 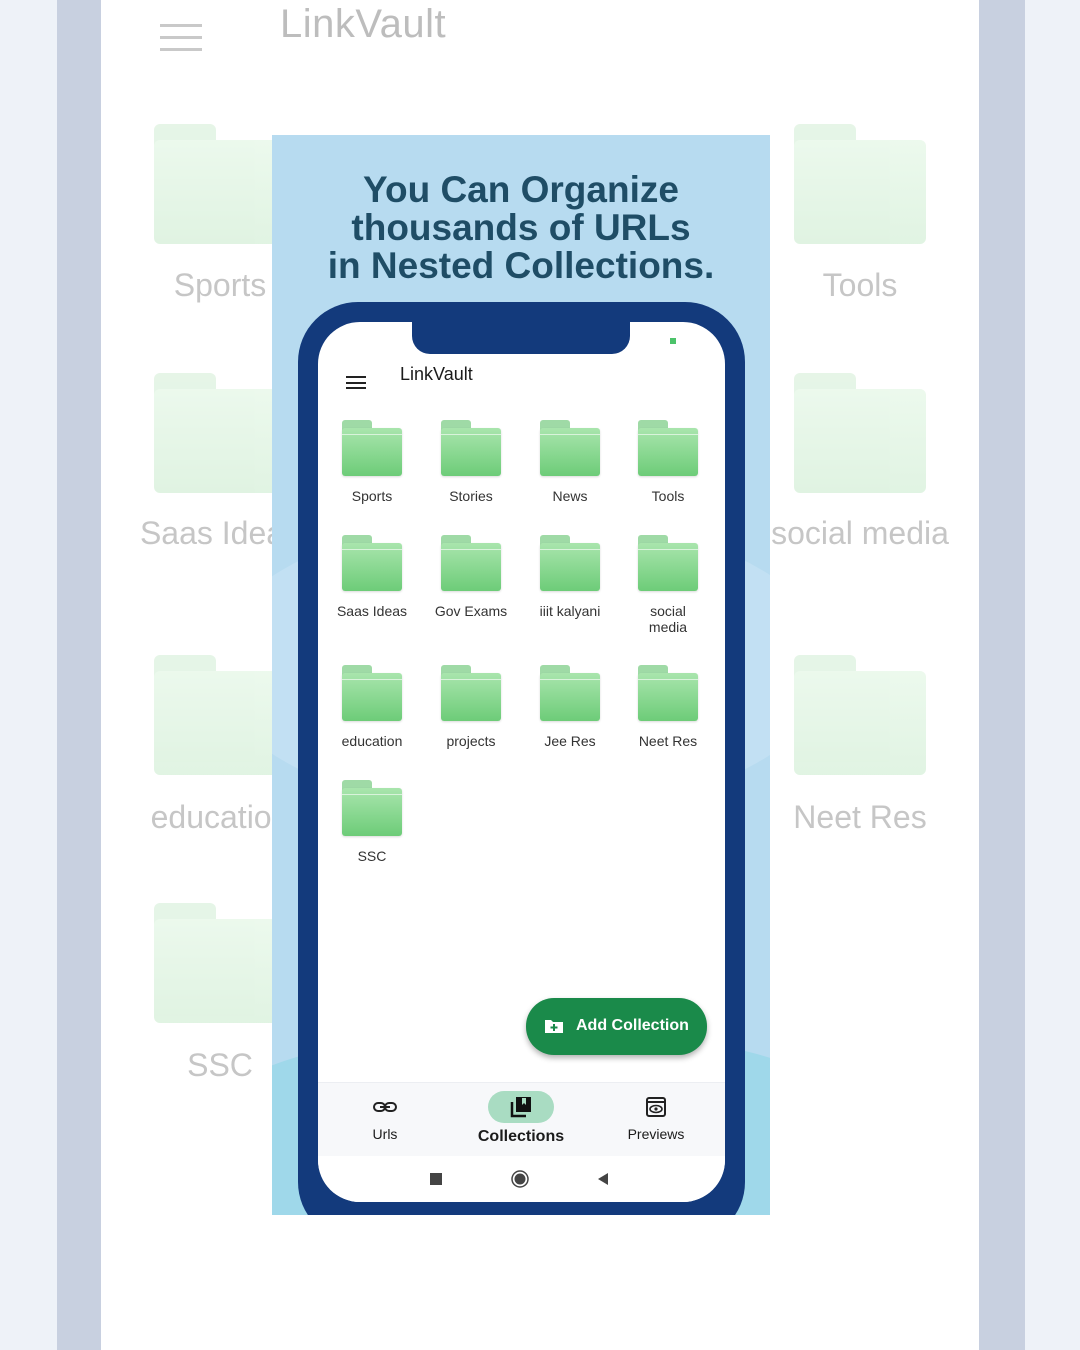 I want to click on recents-icon, so click(x=436, y=1179).